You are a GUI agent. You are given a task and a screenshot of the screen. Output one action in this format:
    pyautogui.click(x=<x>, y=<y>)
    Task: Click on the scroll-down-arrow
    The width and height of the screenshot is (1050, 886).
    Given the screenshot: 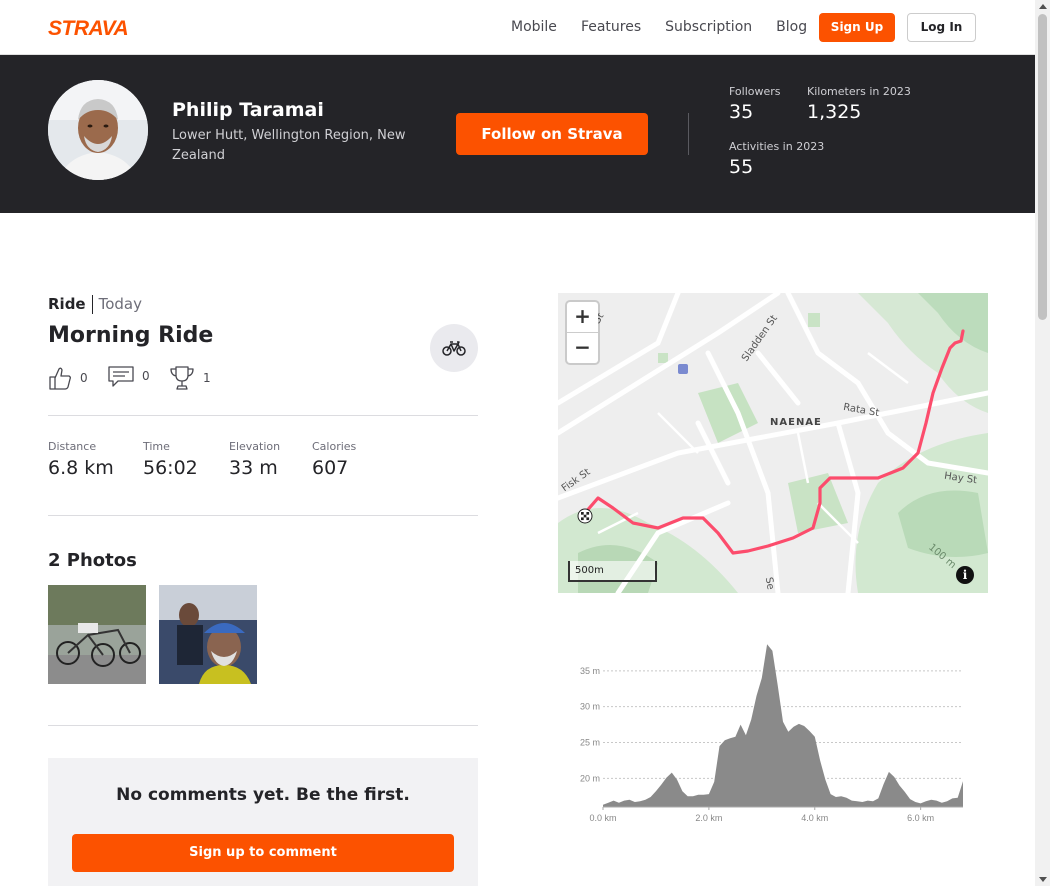 What is the action you would take?
    pyautogui.click(x=1043, y=879)
    